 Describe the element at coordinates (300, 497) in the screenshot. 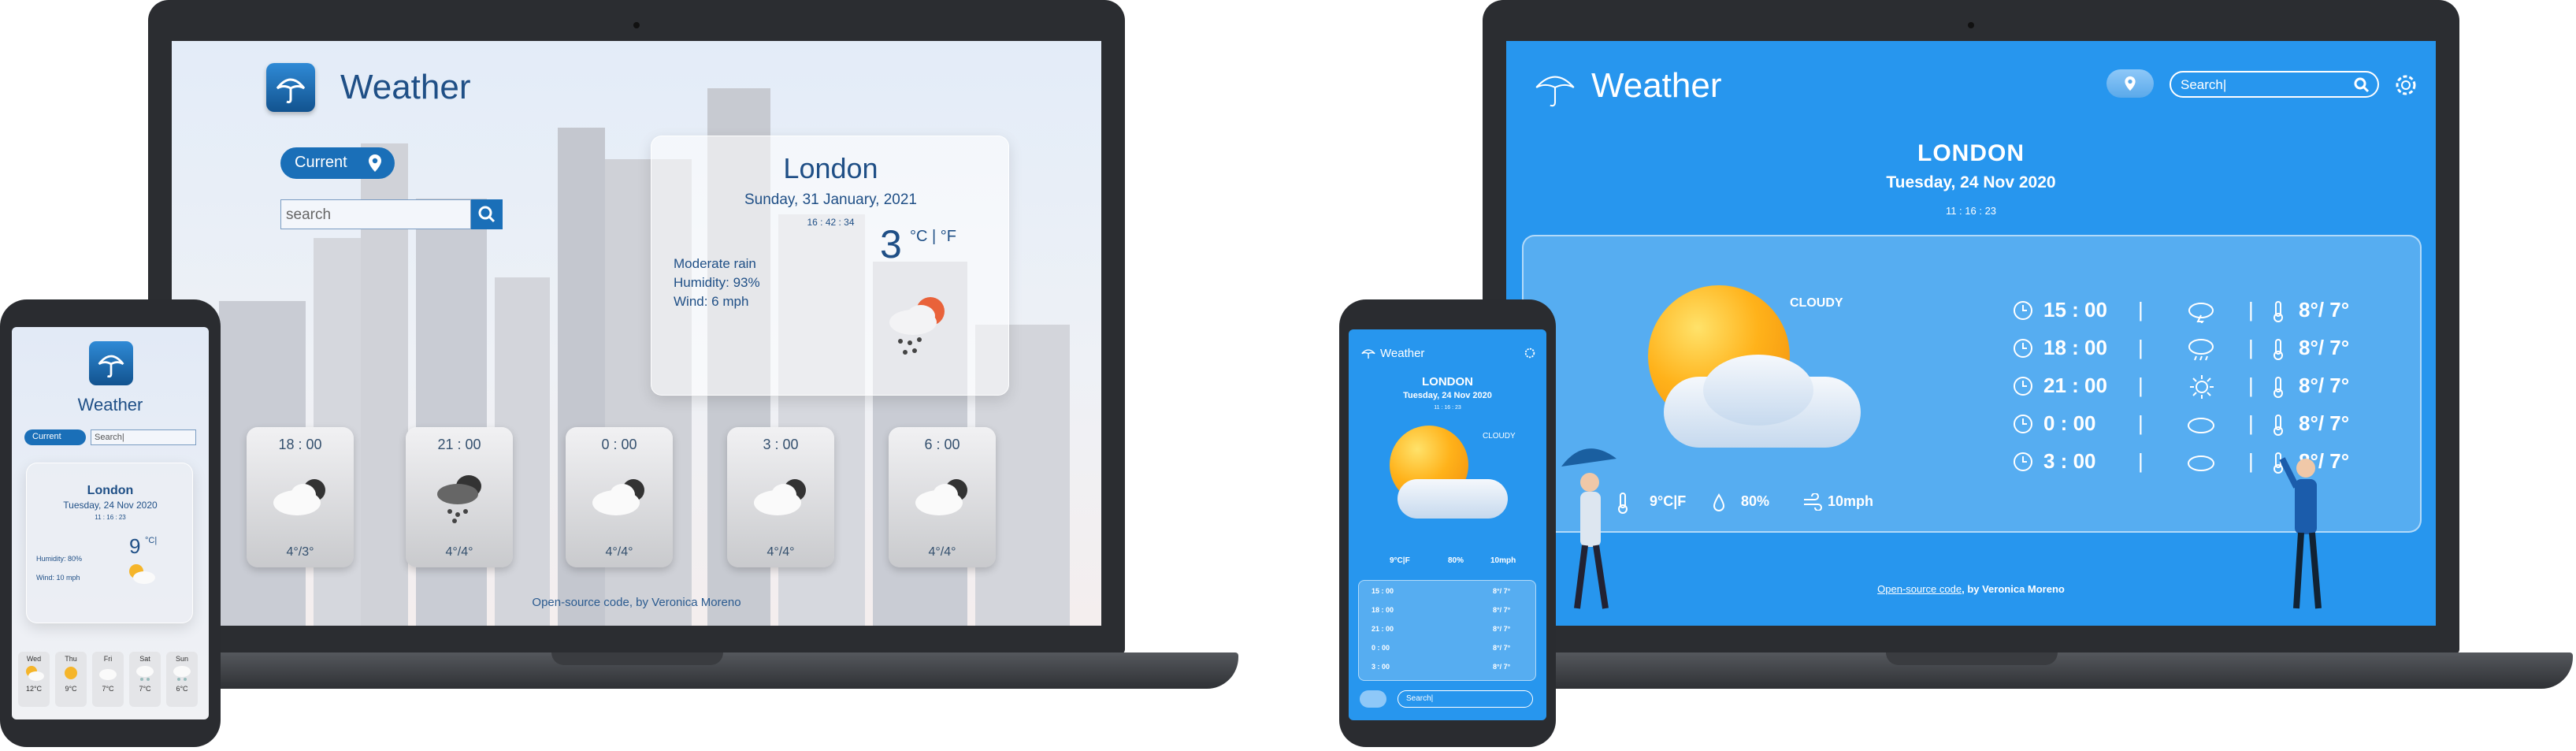

I see `forecast-card: 18 : 00 4°/3°` at that location.